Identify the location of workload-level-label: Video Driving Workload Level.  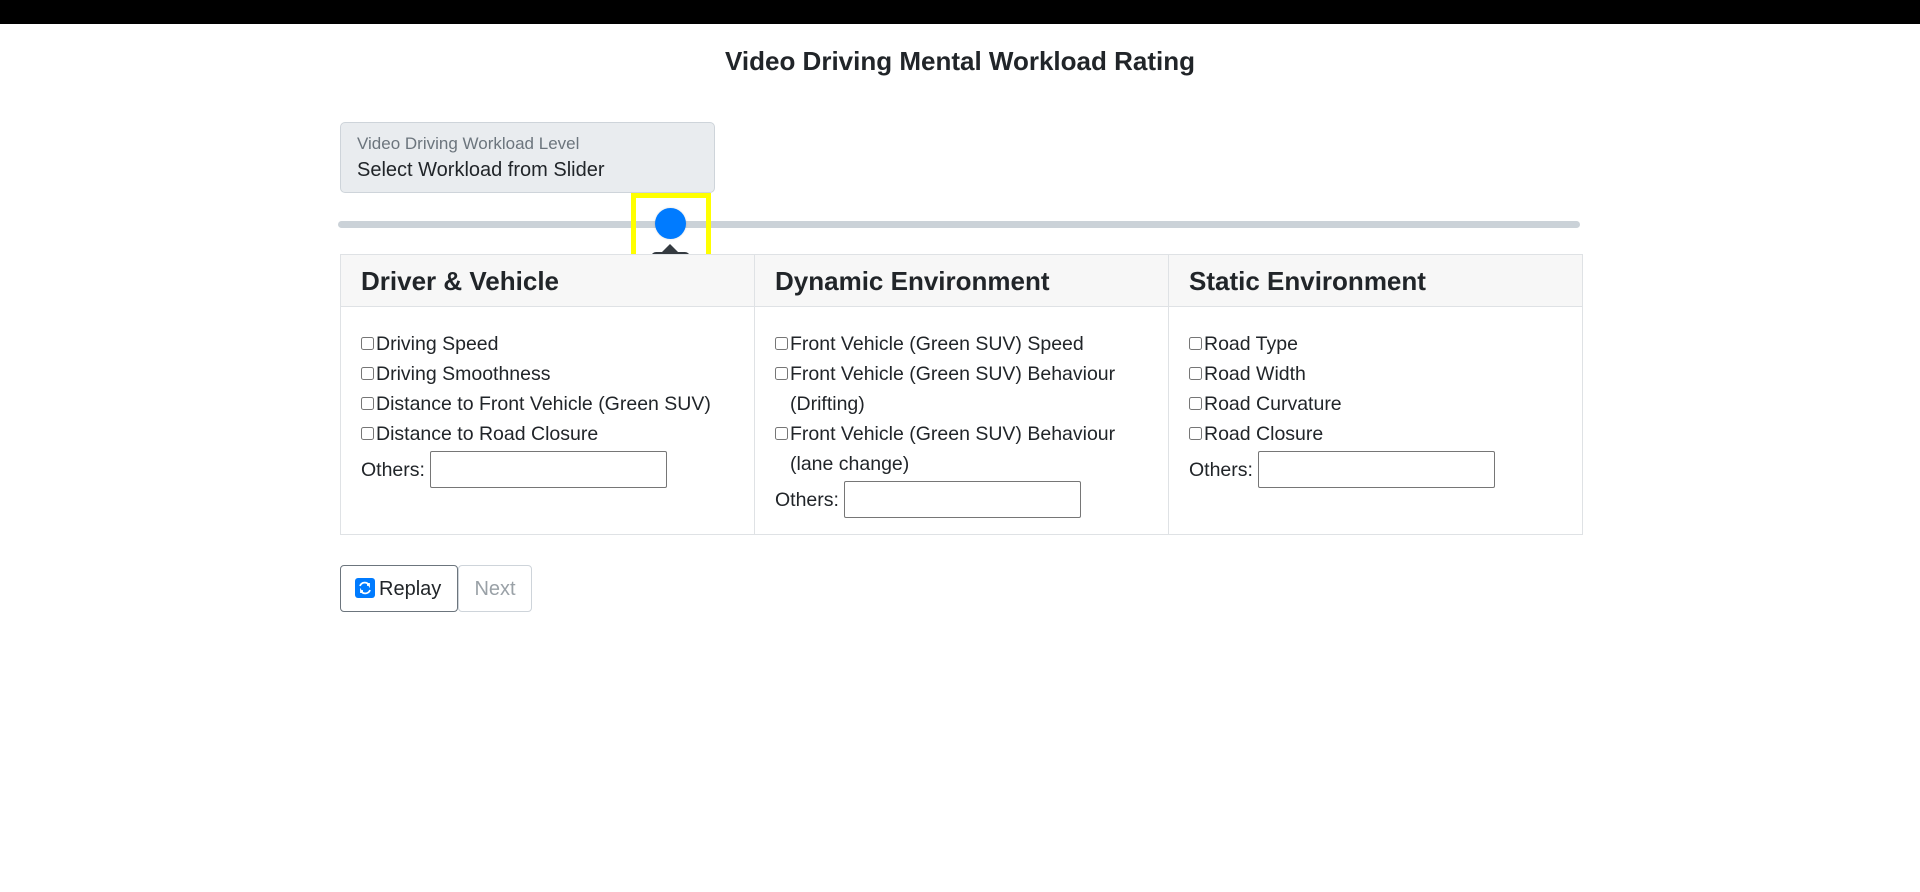
(468, 143).